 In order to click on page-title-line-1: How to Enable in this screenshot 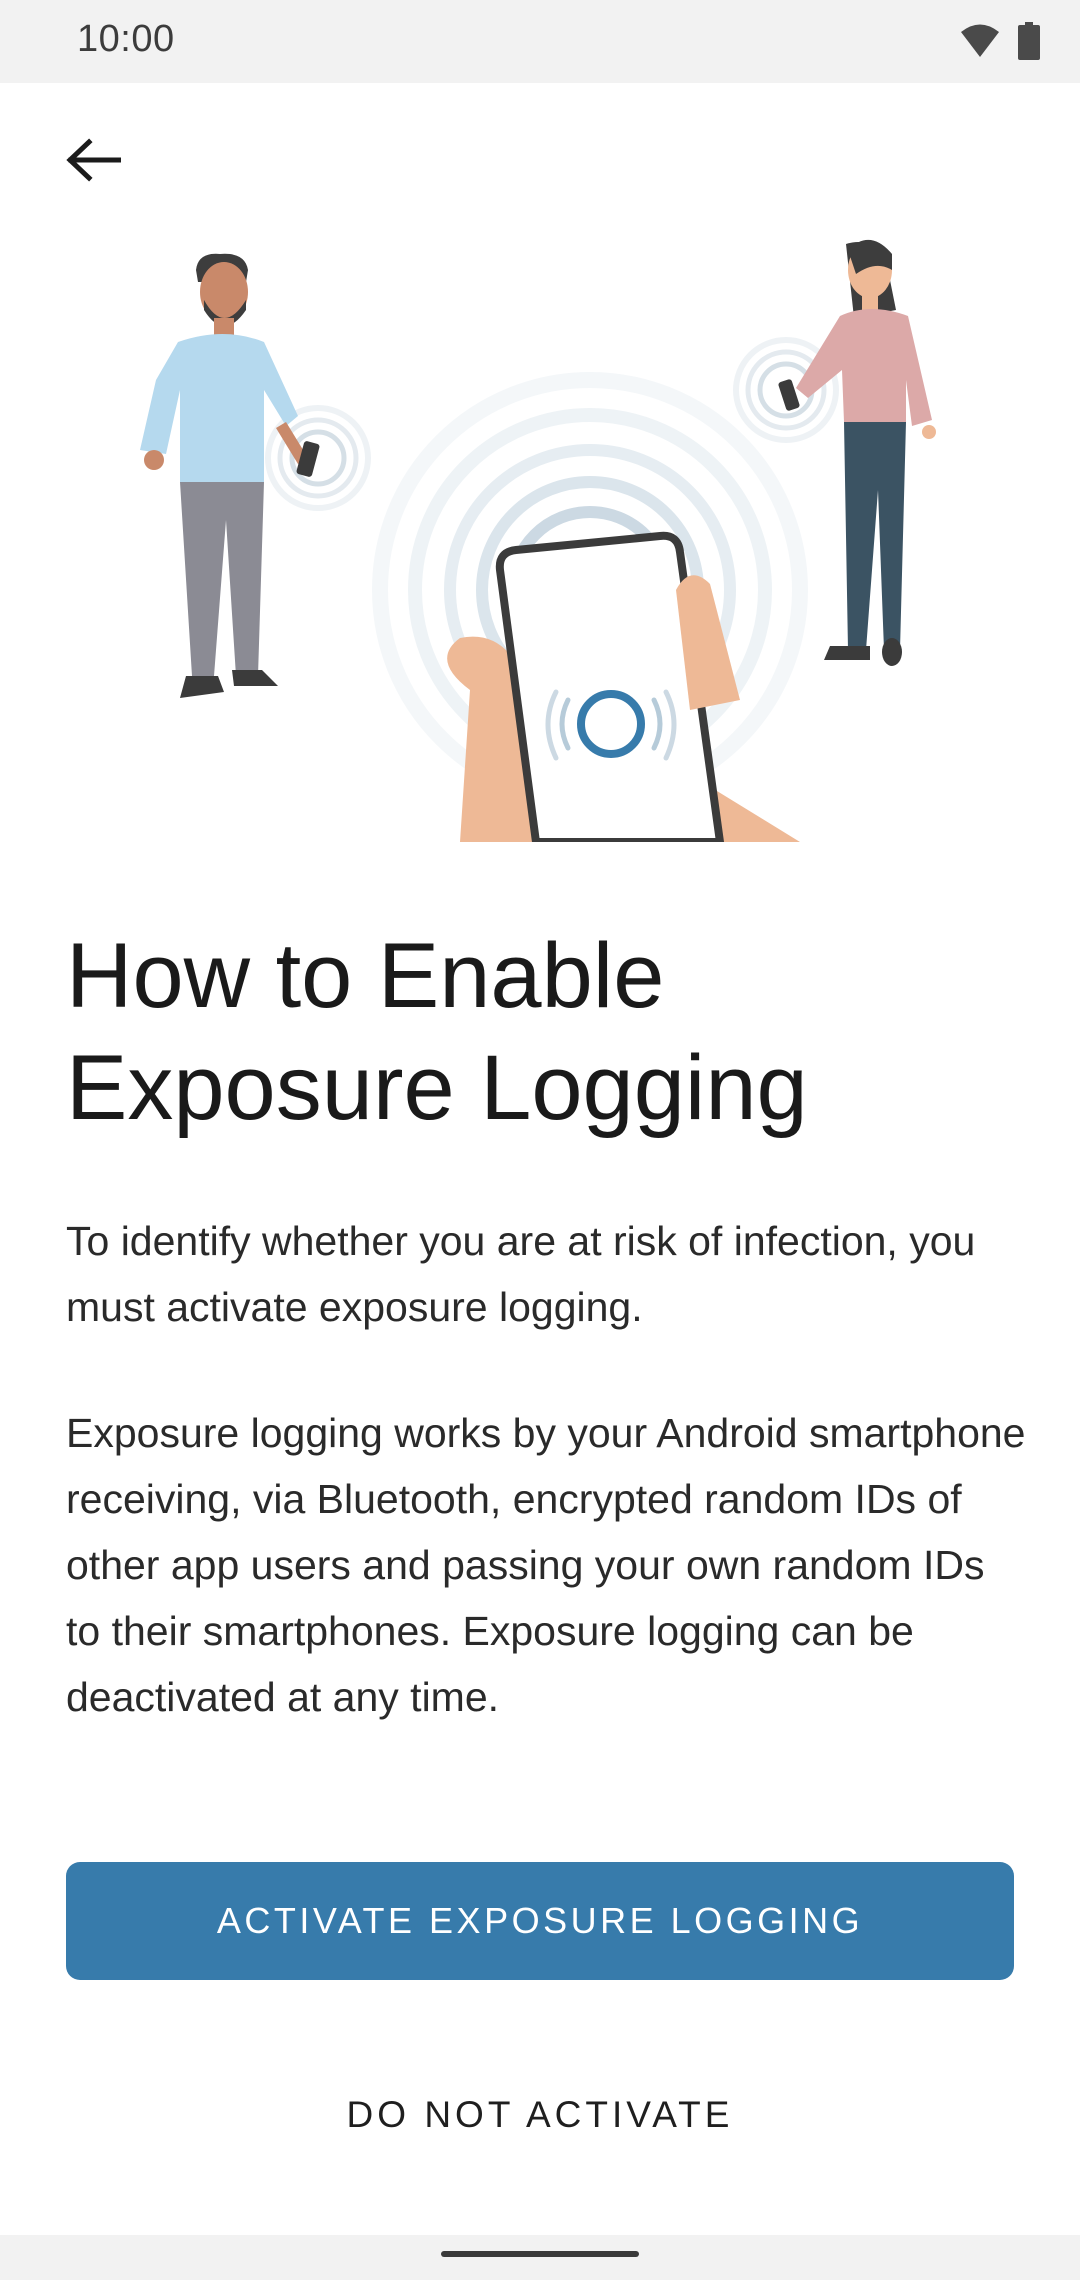, I will do `click(365, 976)`.